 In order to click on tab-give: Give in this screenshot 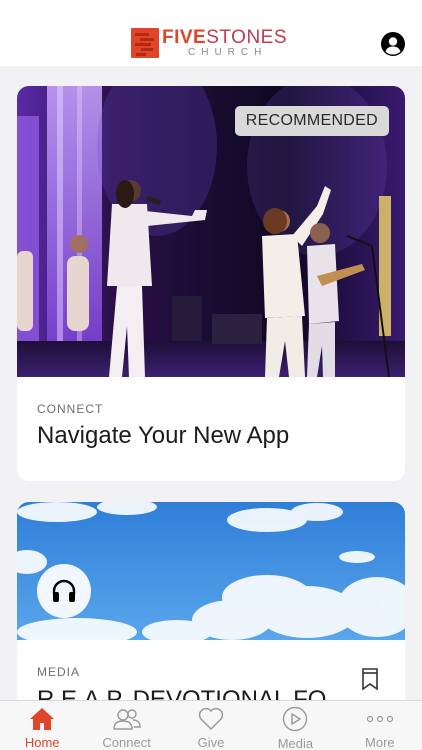, I will do `click(211, 725)`.